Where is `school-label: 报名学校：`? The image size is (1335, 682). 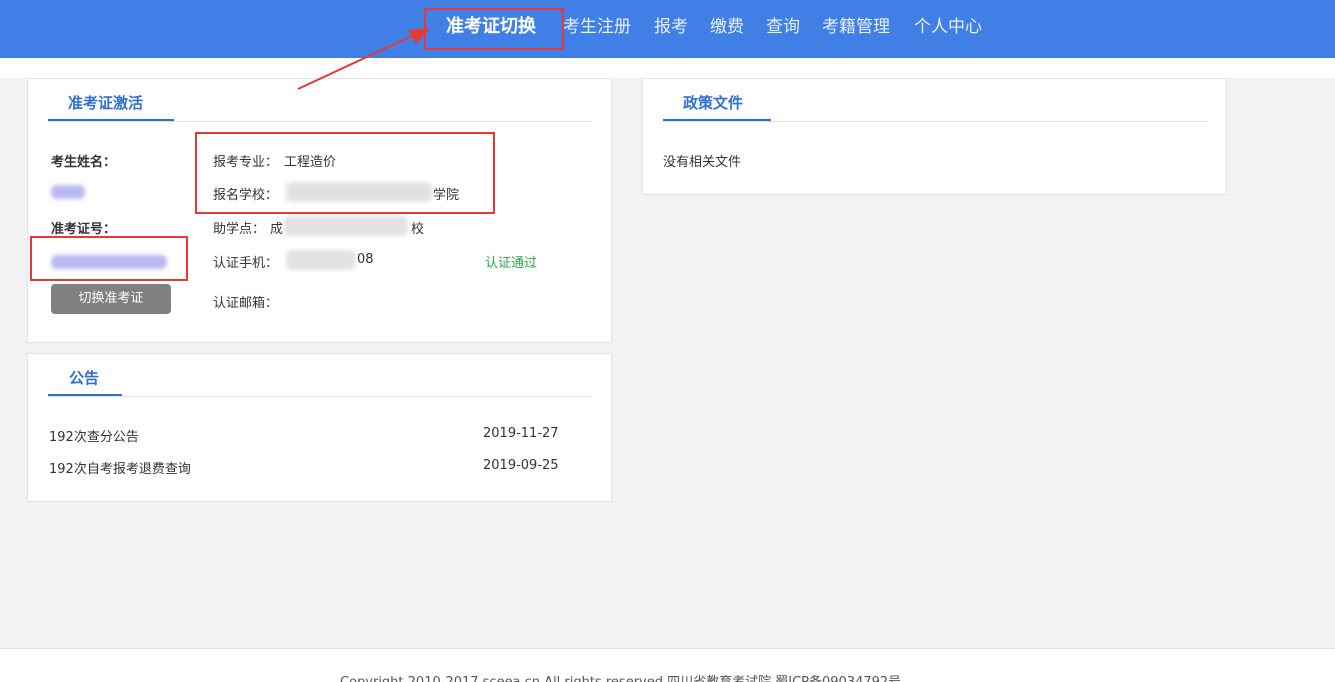 school-label: 报名学校： is located at coordinates (246, 195).